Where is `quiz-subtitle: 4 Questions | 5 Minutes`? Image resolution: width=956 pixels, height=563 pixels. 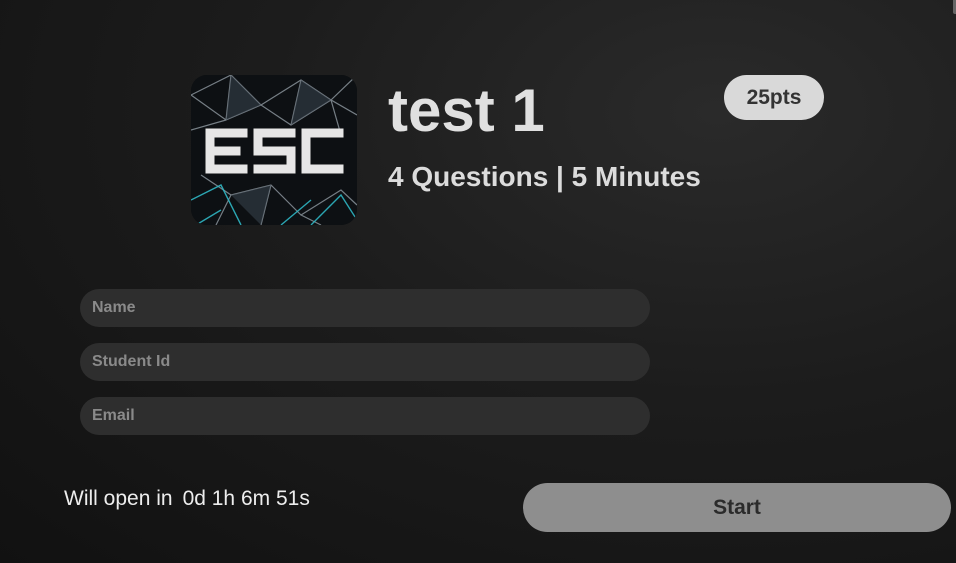 quiz-subtitle: 4 Questions | 5 Minutes is located at coordinates (544, 176).